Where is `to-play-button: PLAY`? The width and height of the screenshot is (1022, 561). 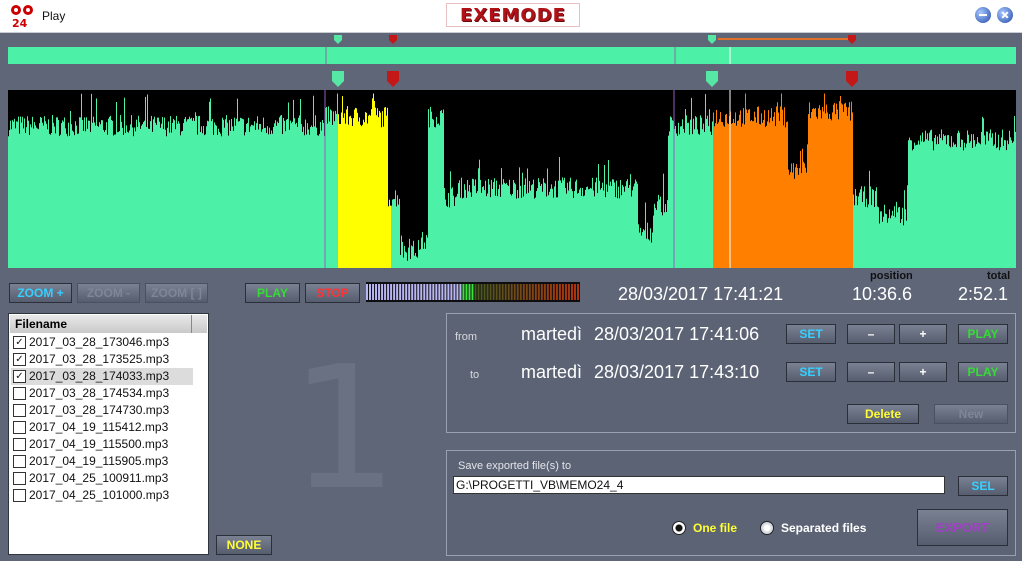 to-play-button: PLAY is located at coordinates (983, 372).